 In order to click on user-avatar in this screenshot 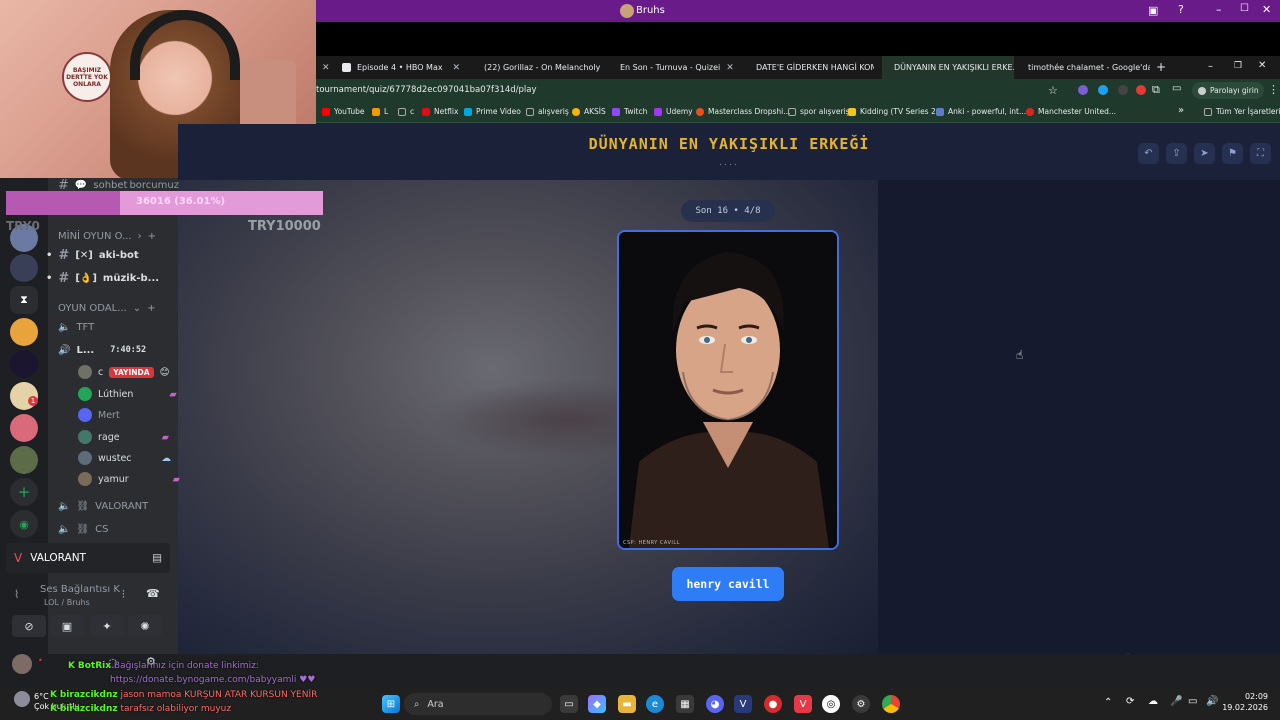, I will do `click(22, 664)`.